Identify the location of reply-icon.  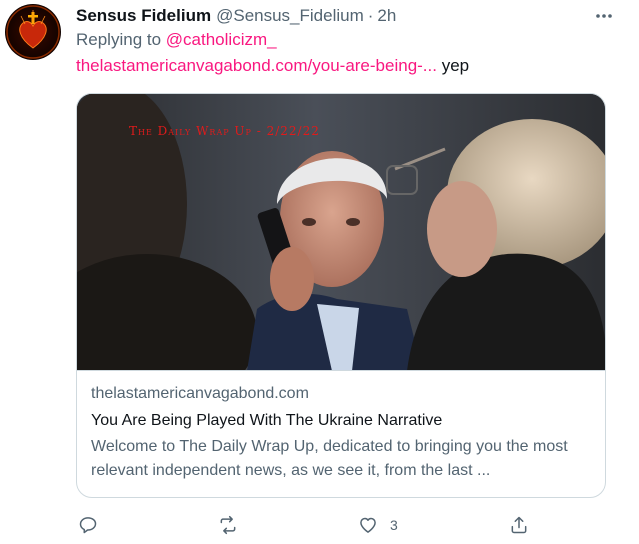
(88, 525).